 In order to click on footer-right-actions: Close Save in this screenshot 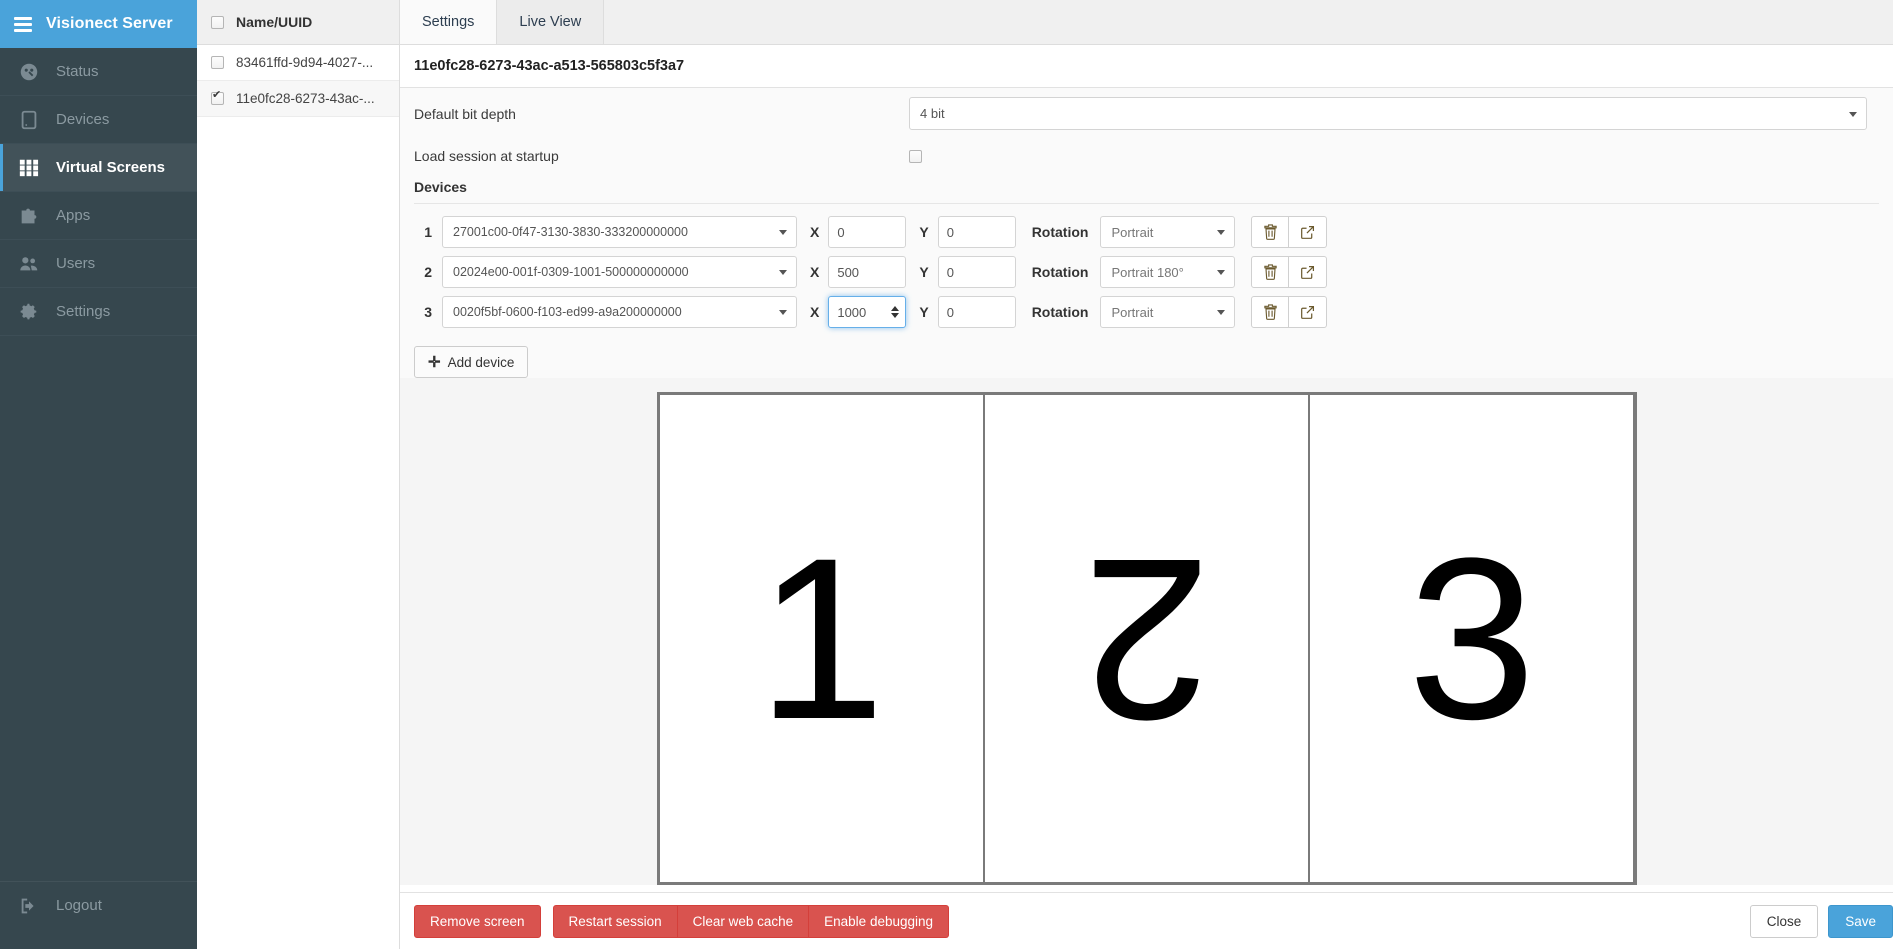, I will do `click(1821, 921)`.